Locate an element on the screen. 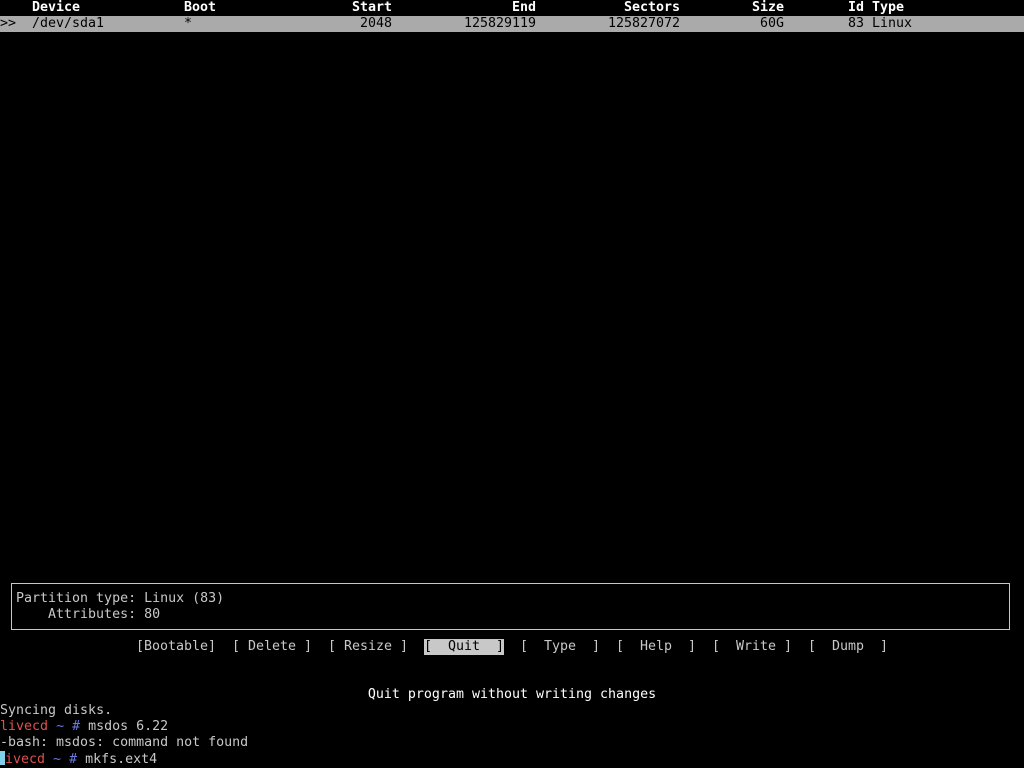  prompt-host: livecd is located at coordinates (24, 726).